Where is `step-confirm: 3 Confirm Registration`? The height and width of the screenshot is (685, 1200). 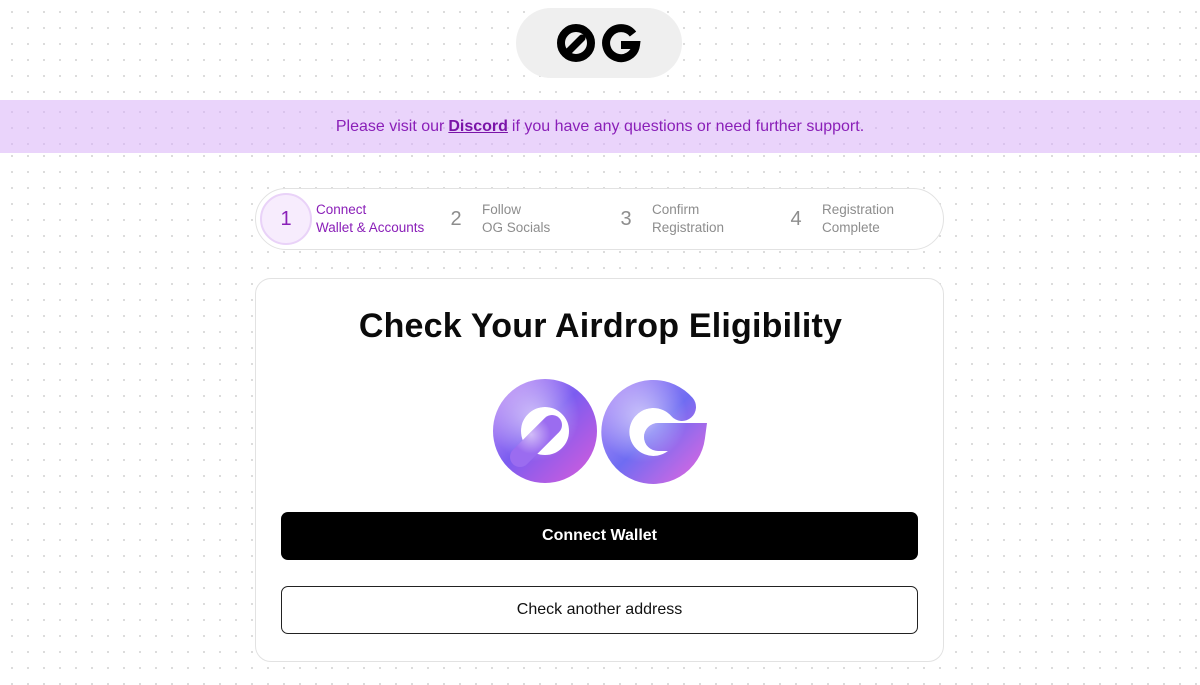 step-confirm: 3 Confirm Registration is located at coordinates (669, 219).